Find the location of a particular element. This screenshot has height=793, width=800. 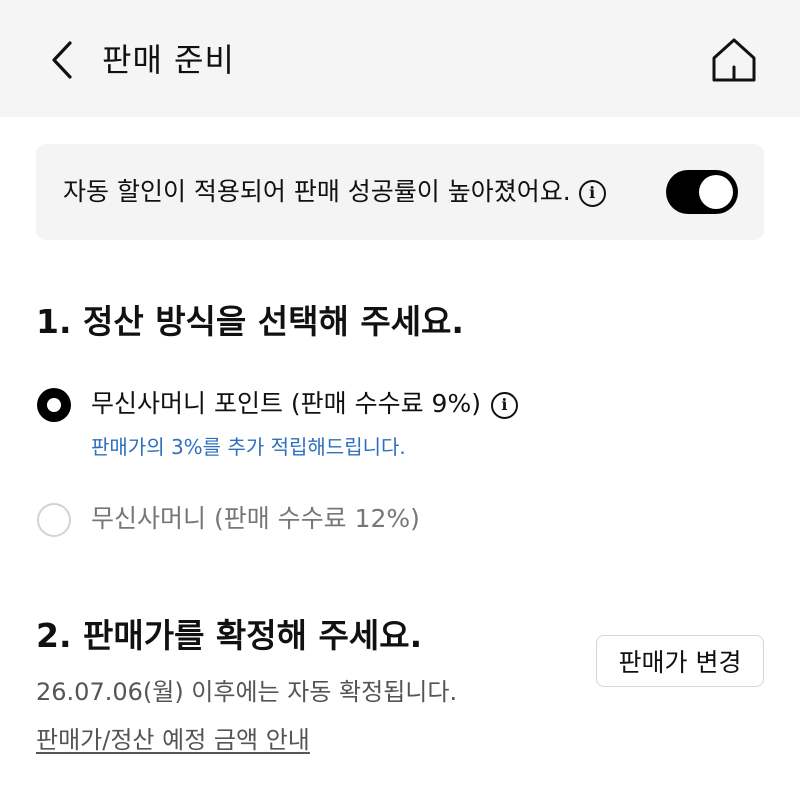

option-sublabel-extra-points: 판매가의 3%를 추가 적립해드립니다. is located at coordinates (248, 447).